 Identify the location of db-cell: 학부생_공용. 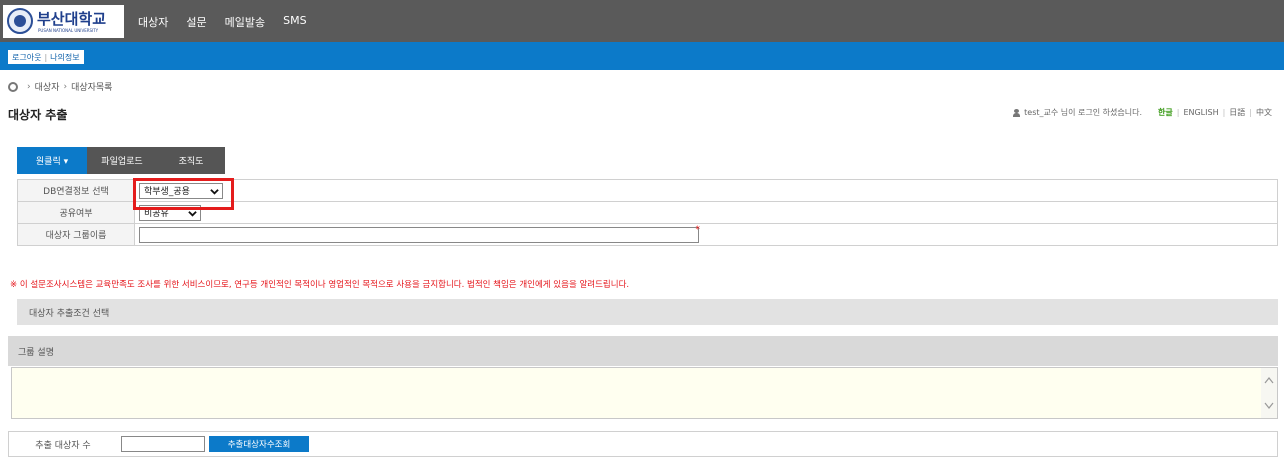
(706, 190).